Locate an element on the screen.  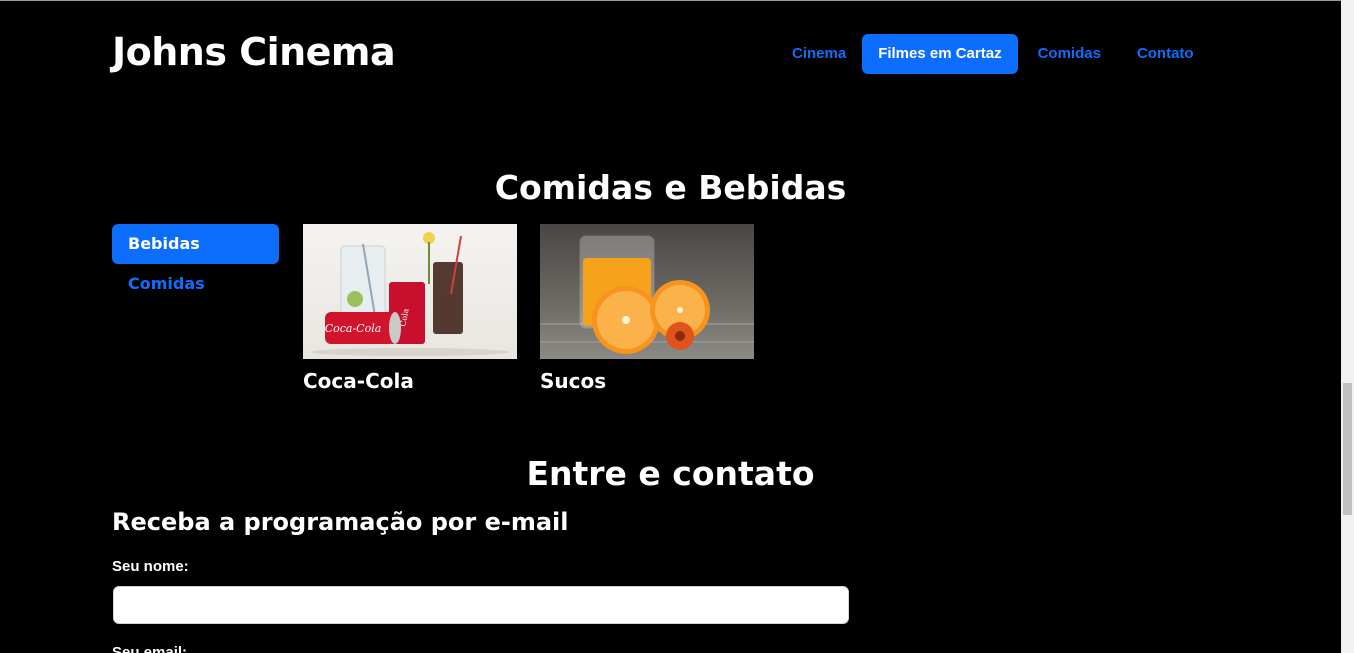
svg-text: Coca-Cola is located at coordinates (353, 328).